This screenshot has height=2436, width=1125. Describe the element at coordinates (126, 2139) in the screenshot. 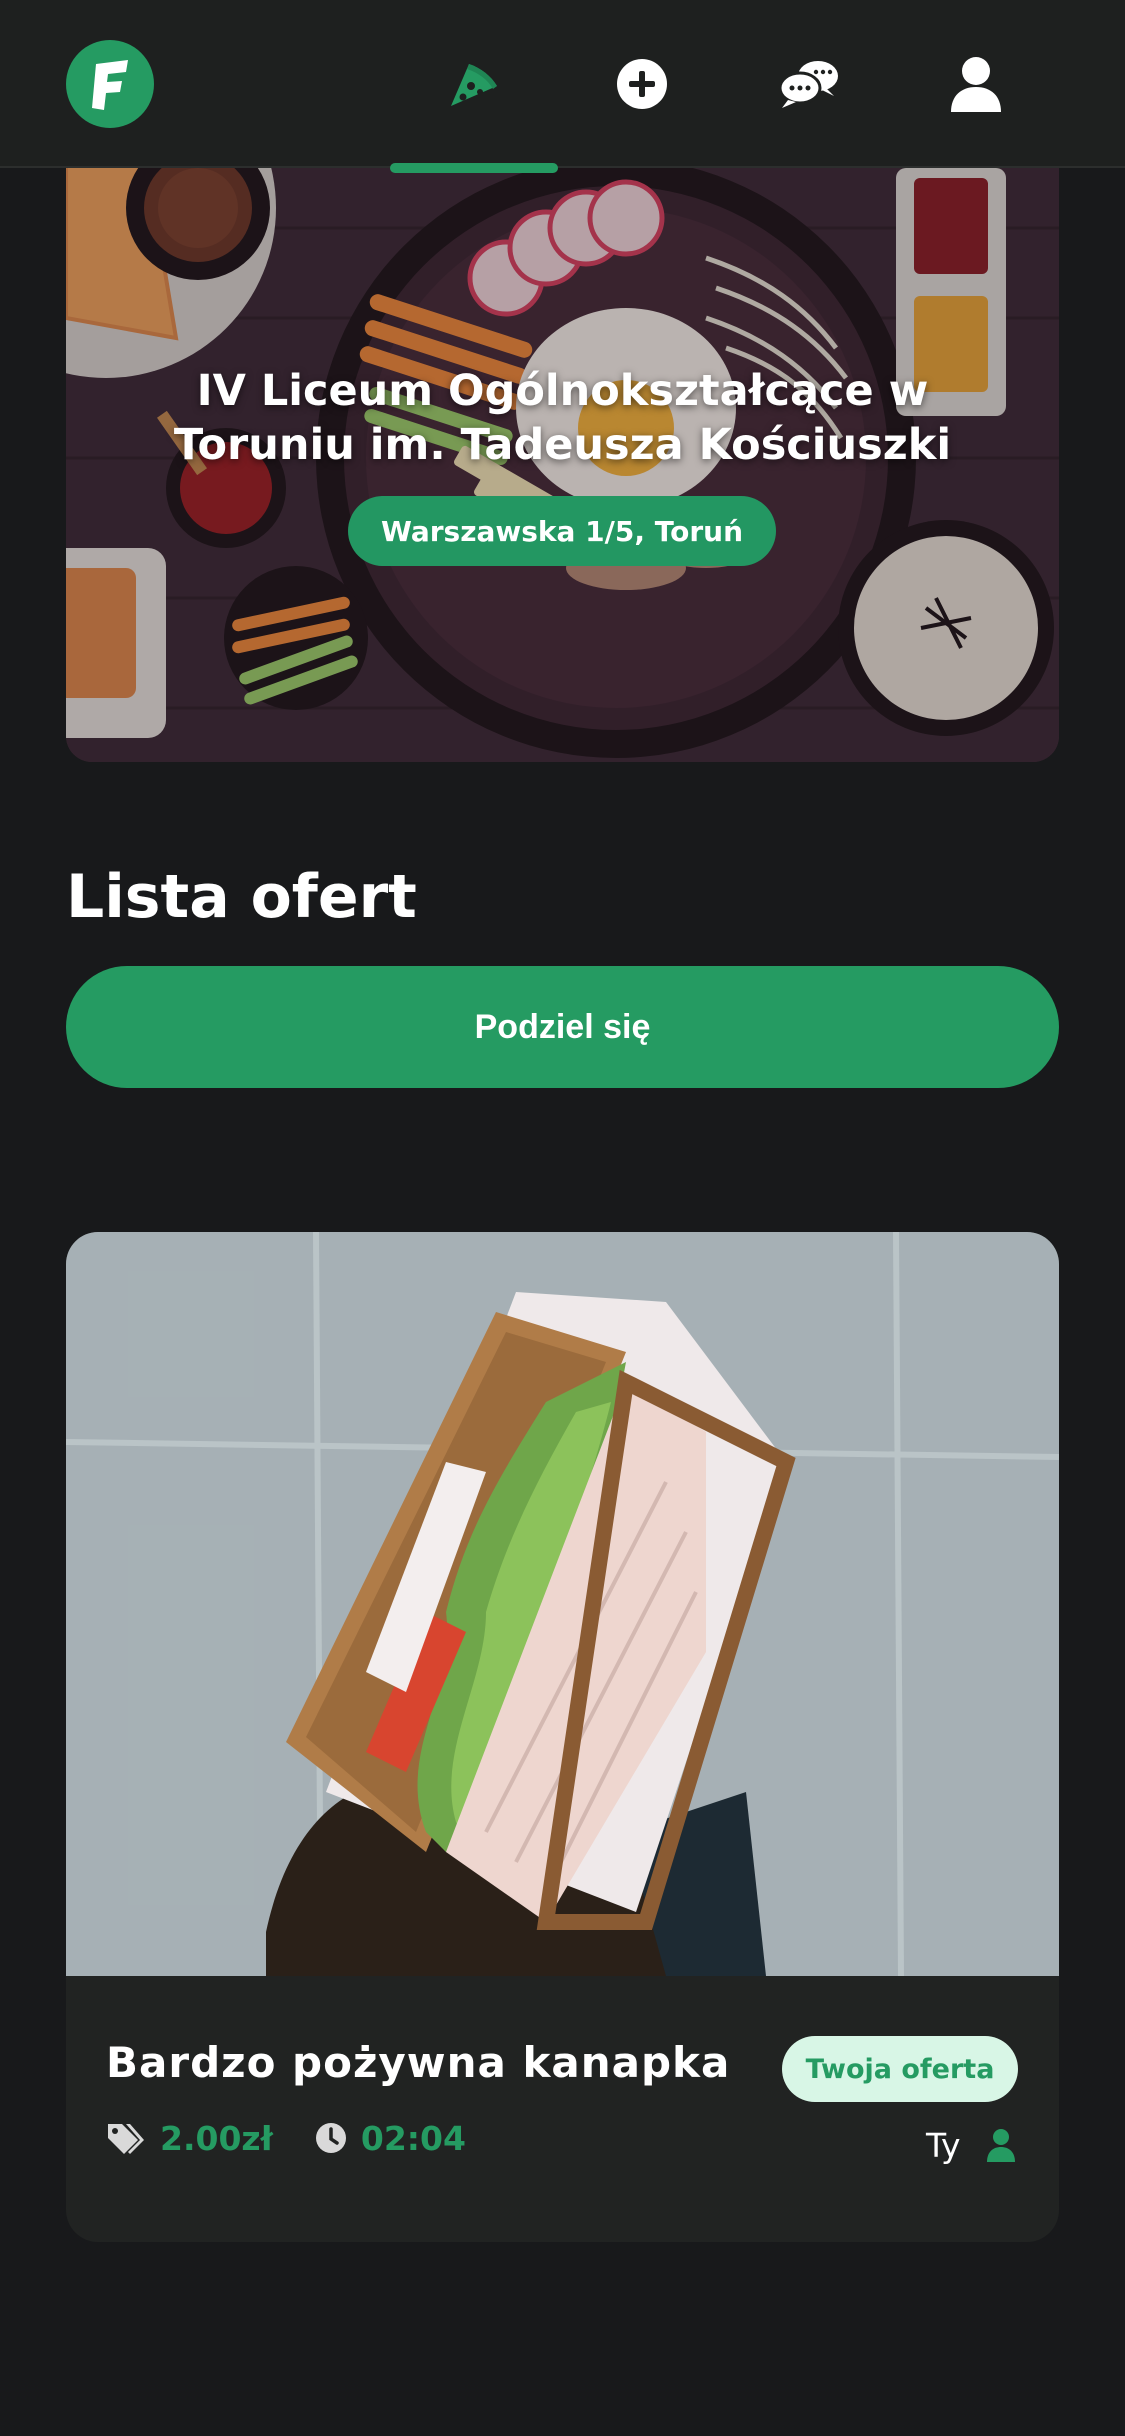

I see `price-tag-icon` at that location.